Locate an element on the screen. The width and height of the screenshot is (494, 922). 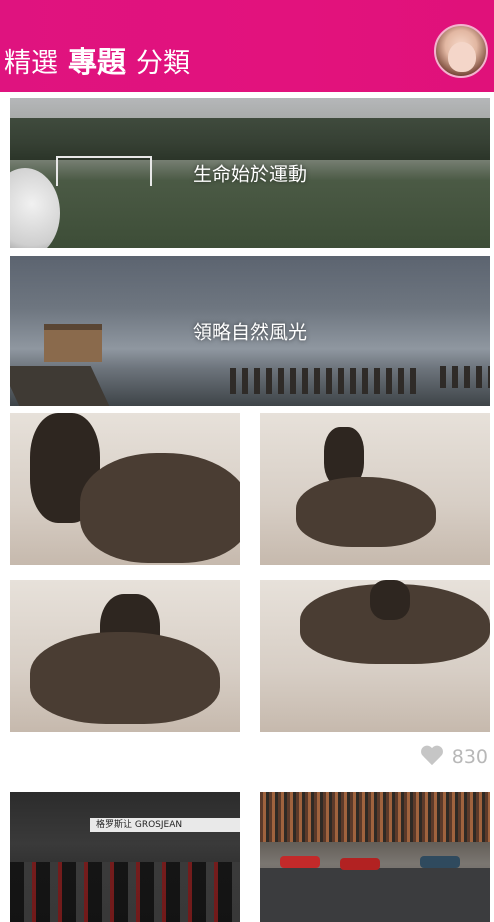
user-avatar is located at coordinates (461, 51).